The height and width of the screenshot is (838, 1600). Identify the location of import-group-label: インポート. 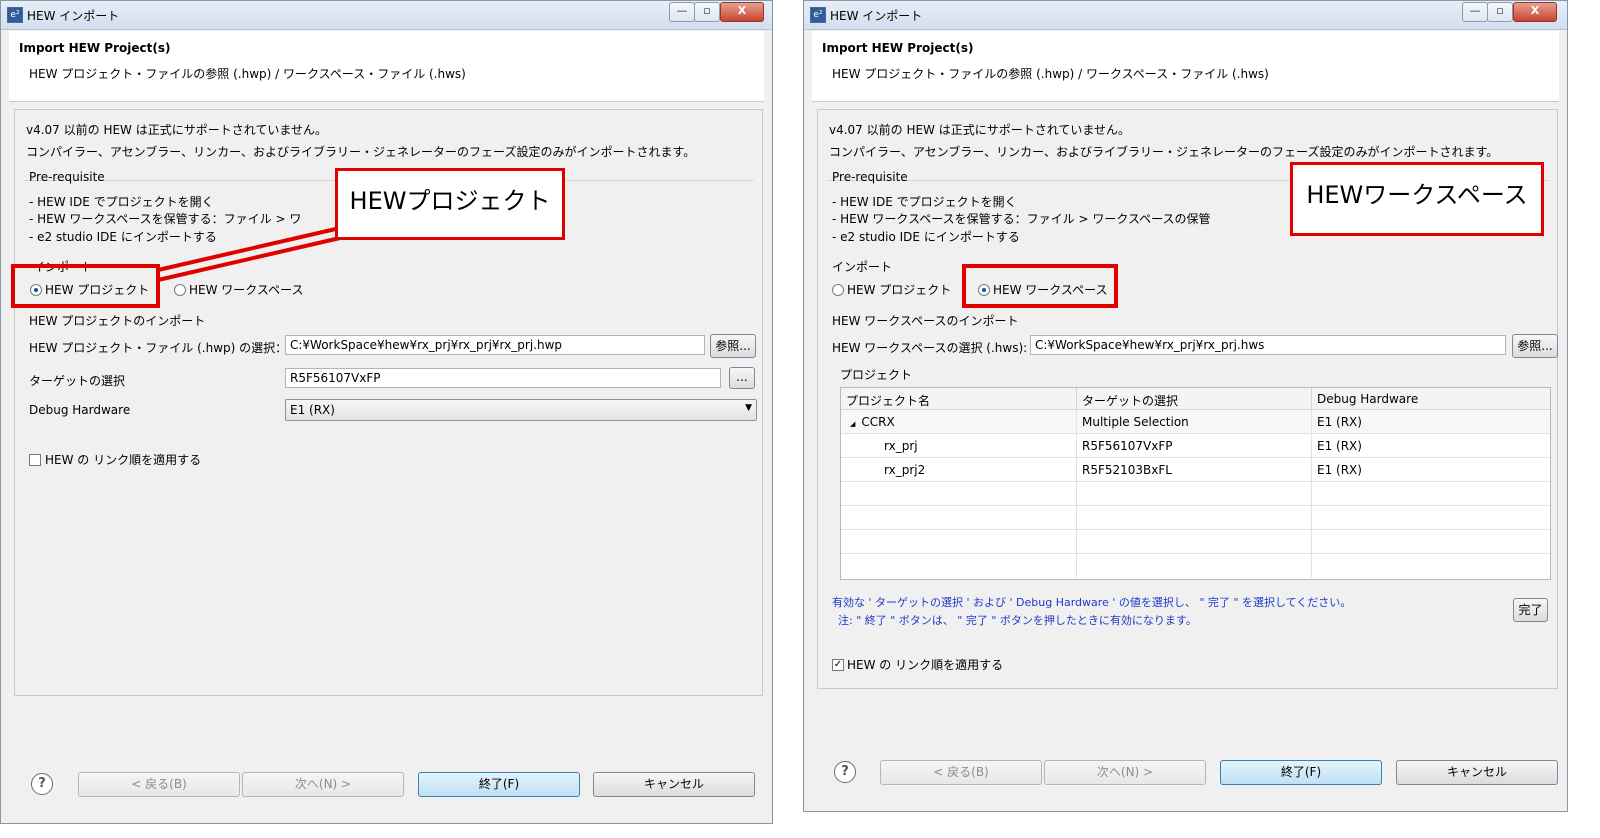
(862, 267).